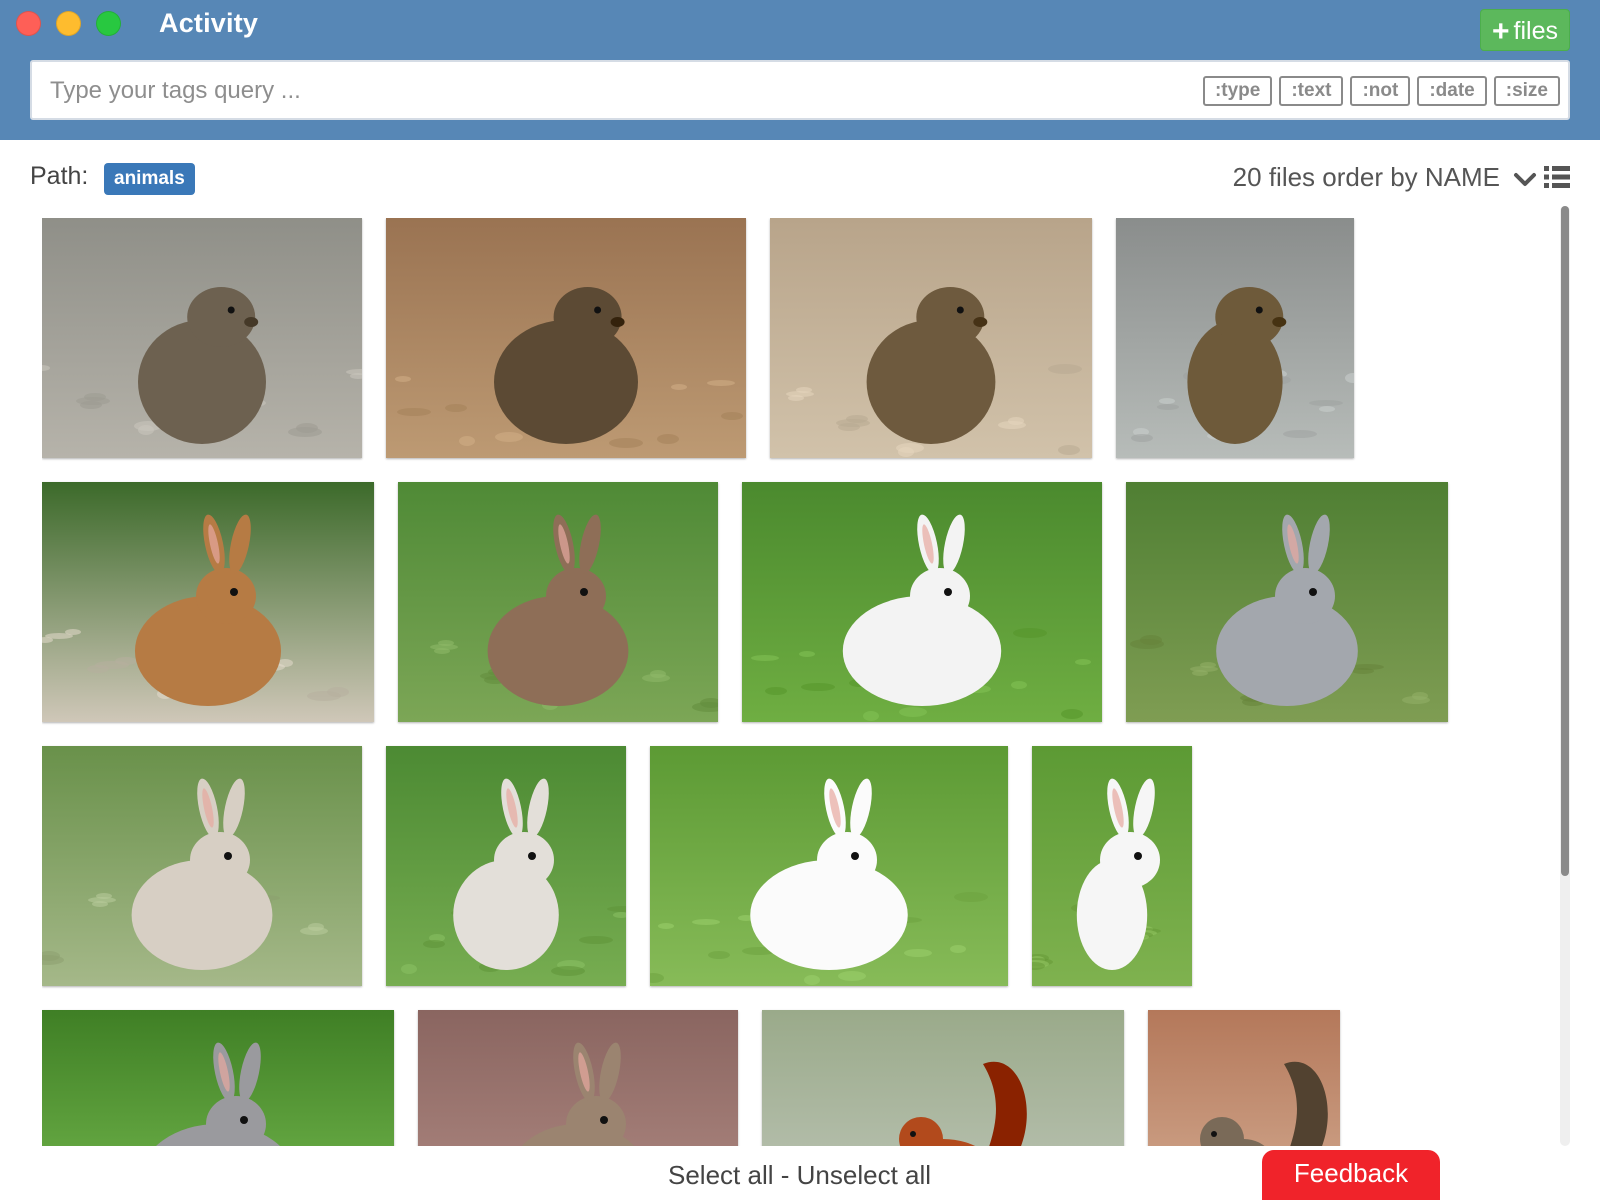 Image resolution: width=1600 pixels, height=1200 pixels. I want to click on chevron-down-icon, so click(1525, 179).